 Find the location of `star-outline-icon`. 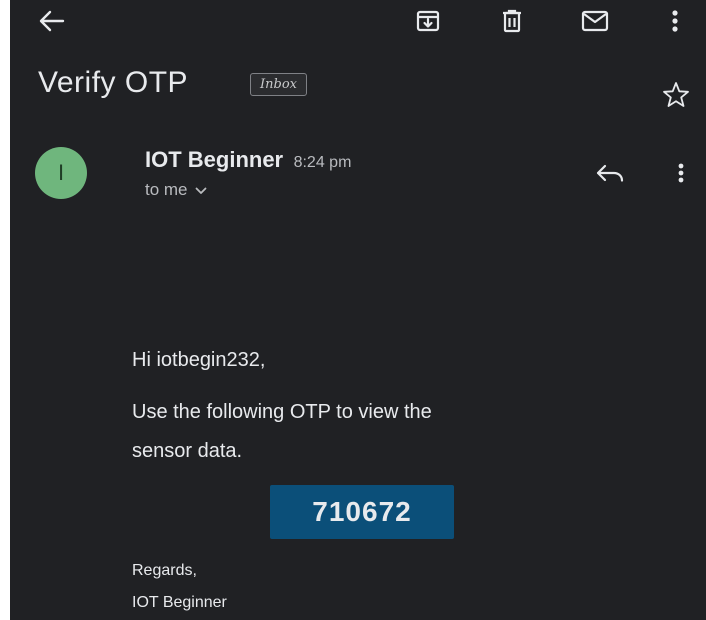

star-outline-icon is located at coordinates (676, 94).